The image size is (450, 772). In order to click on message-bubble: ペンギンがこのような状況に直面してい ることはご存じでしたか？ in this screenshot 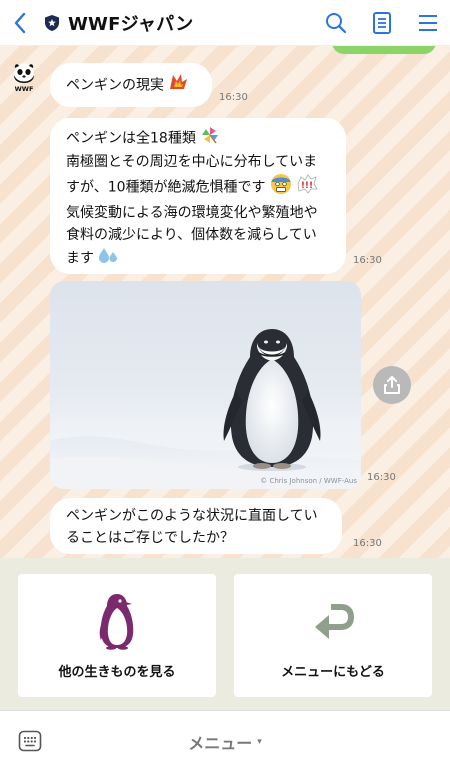, I will do `click(196, 526)`.